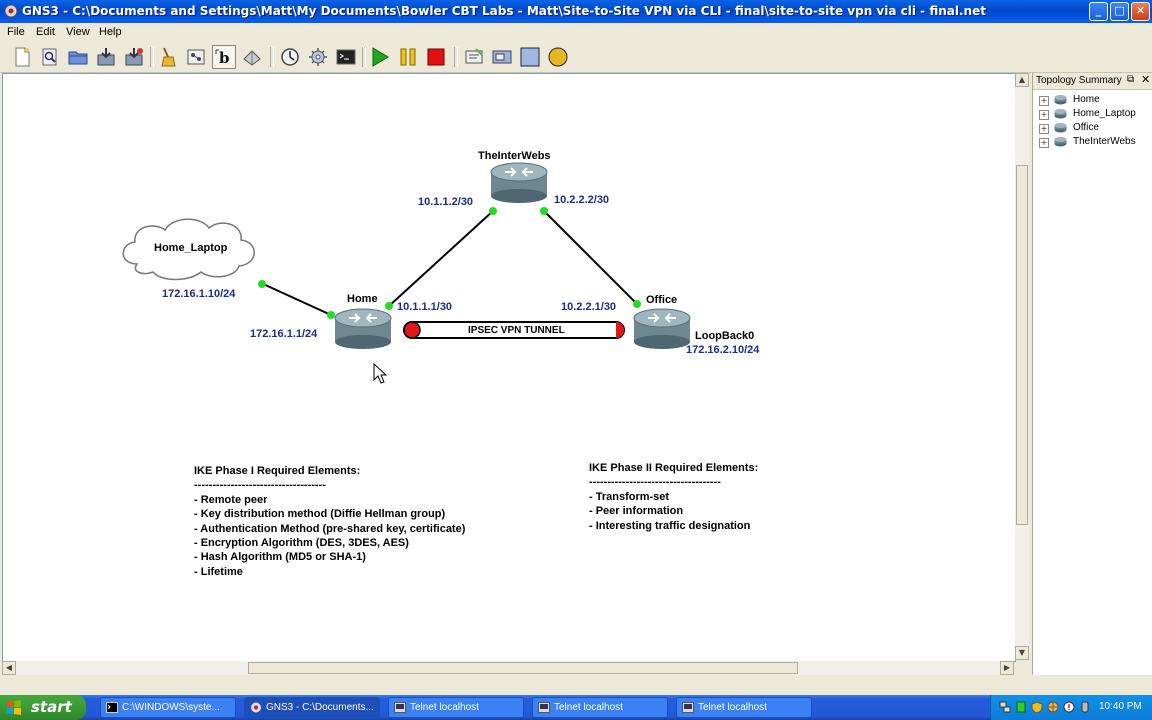 Image resolution: width=1152 pixels, height=720 pixels. I want to click on label-icon: b, so click(224, 57).